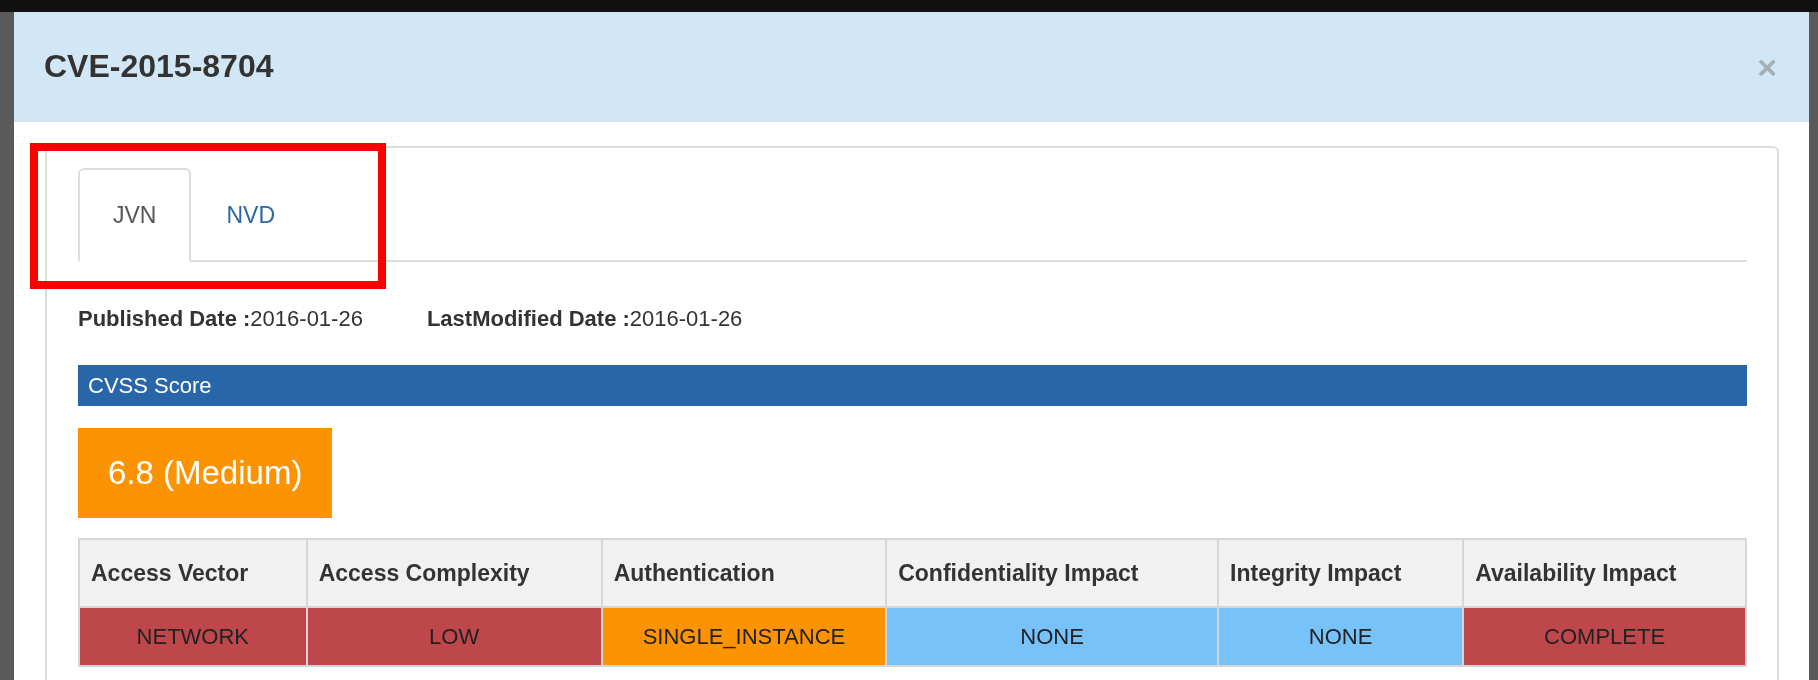  I want to click on score-badge: 6.8 (Medium), so click(205, 473).